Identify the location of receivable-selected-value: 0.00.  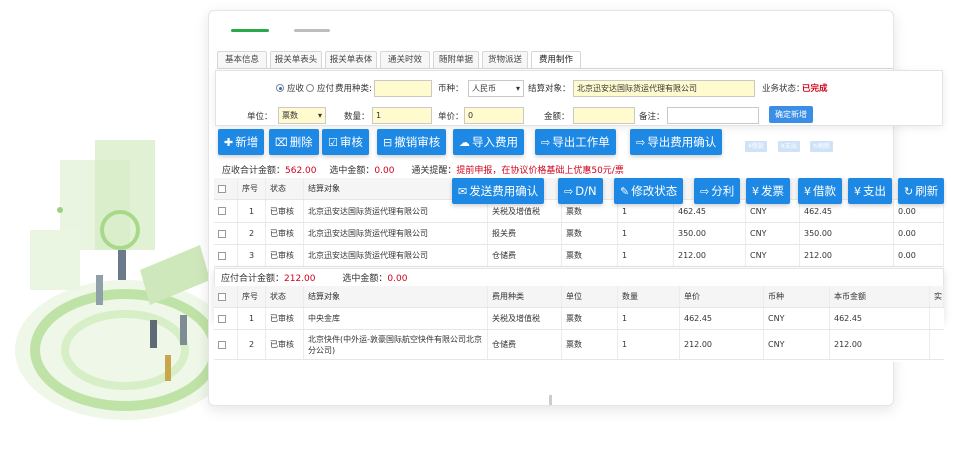
(384, 171).